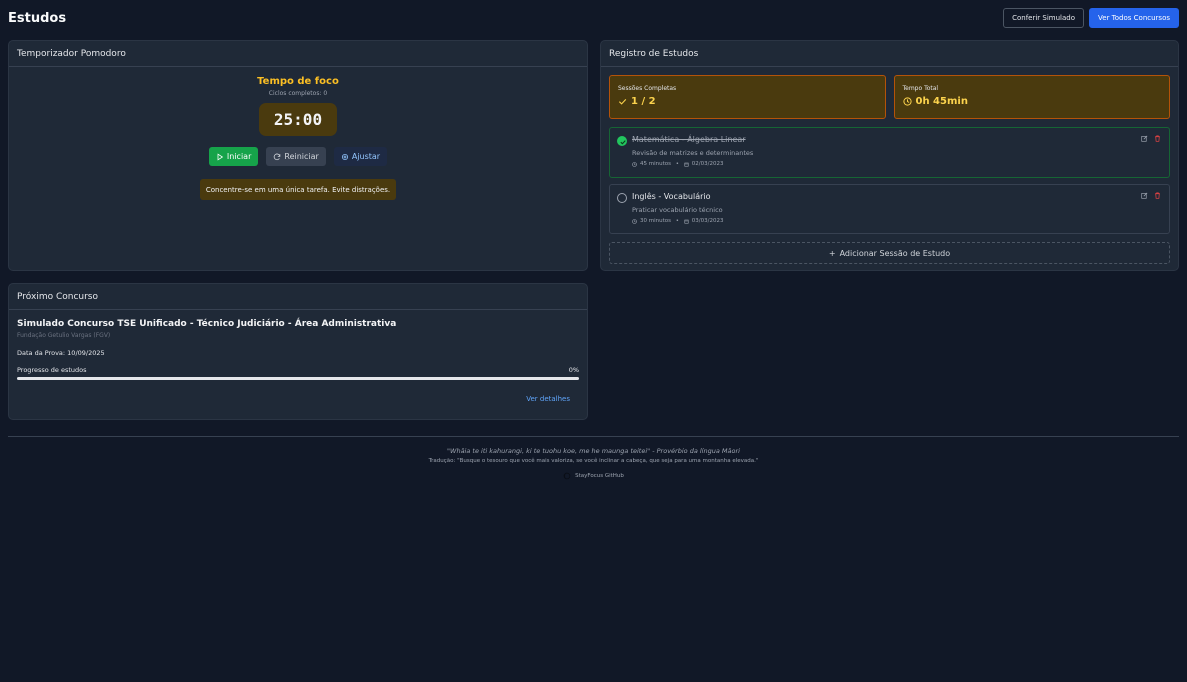 The image size is (1187, 682). I want to click on stat-total-time-value: 0h 45min, so click(941, 101).